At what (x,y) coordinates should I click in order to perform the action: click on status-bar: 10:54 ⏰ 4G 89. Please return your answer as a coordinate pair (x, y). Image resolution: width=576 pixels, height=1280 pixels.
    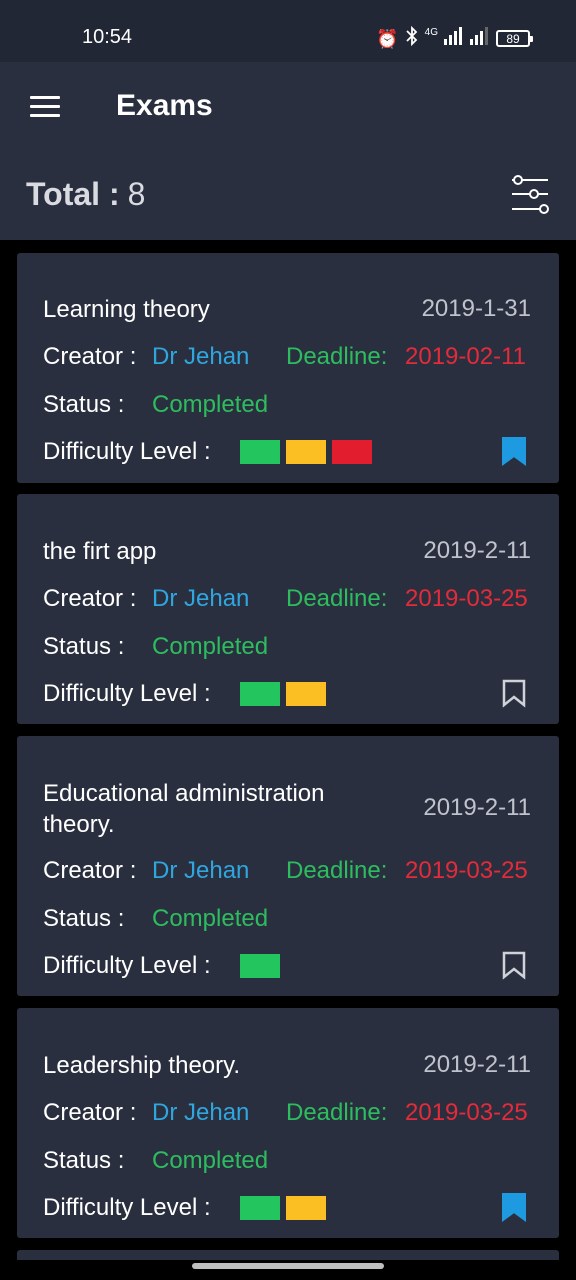
    Looking at the image, I should click on (288, 31).